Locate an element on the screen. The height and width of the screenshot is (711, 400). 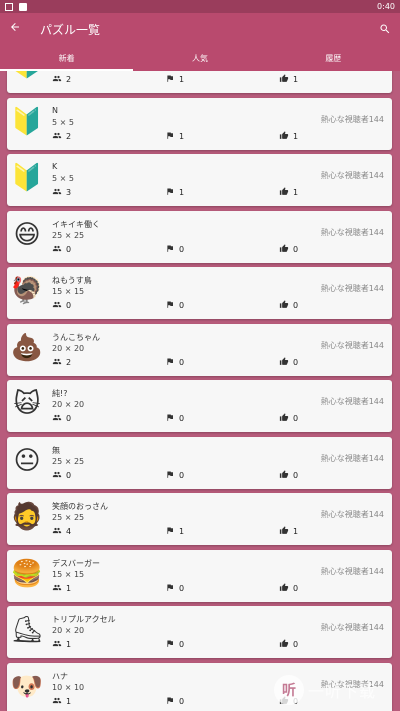
puzzle-card: 🐶 ハナ 10 × 10 熱心な視聴者144 1 0 0 is located at coordinates (199, 686).